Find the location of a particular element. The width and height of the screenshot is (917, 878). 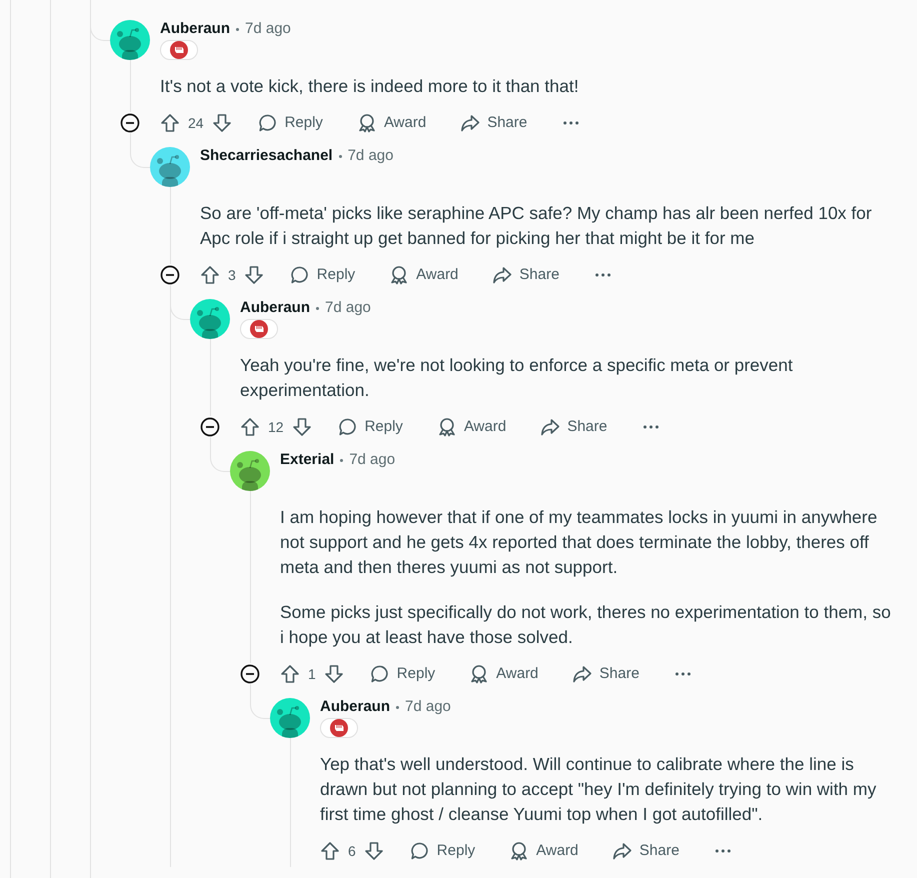

vote-count: 12 is located at coordinates (276, 427).